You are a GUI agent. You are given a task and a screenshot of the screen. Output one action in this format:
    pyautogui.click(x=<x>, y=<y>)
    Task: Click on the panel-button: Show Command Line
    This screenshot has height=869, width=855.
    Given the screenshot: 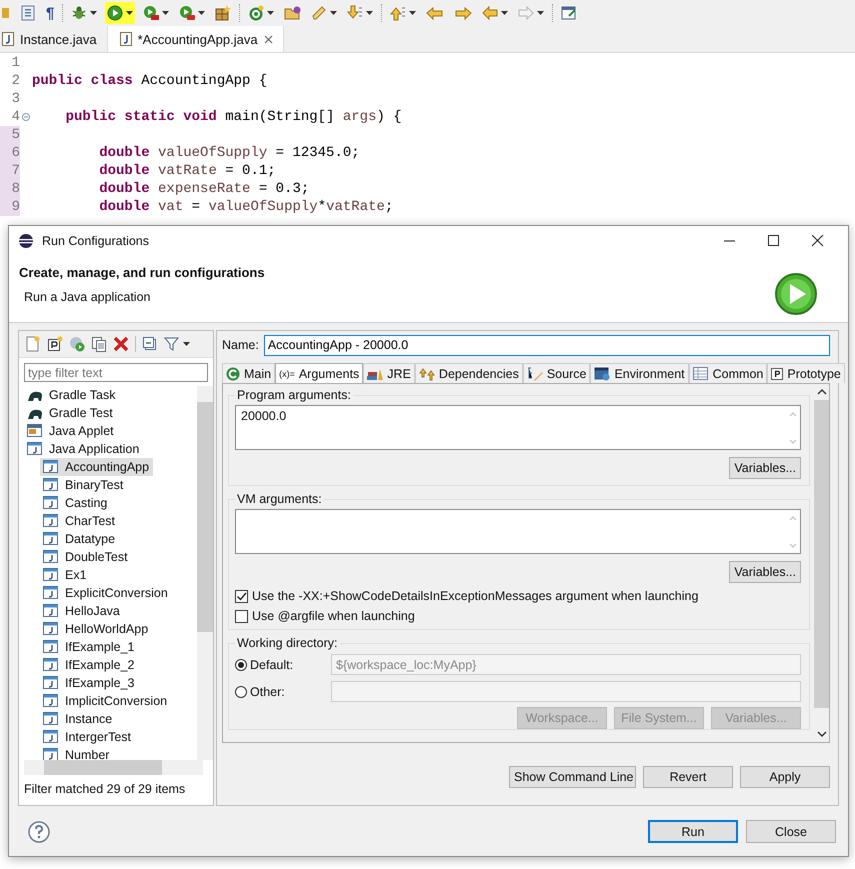 What is the action you would take?
    pyautogui.click(x=572, y=777)
    